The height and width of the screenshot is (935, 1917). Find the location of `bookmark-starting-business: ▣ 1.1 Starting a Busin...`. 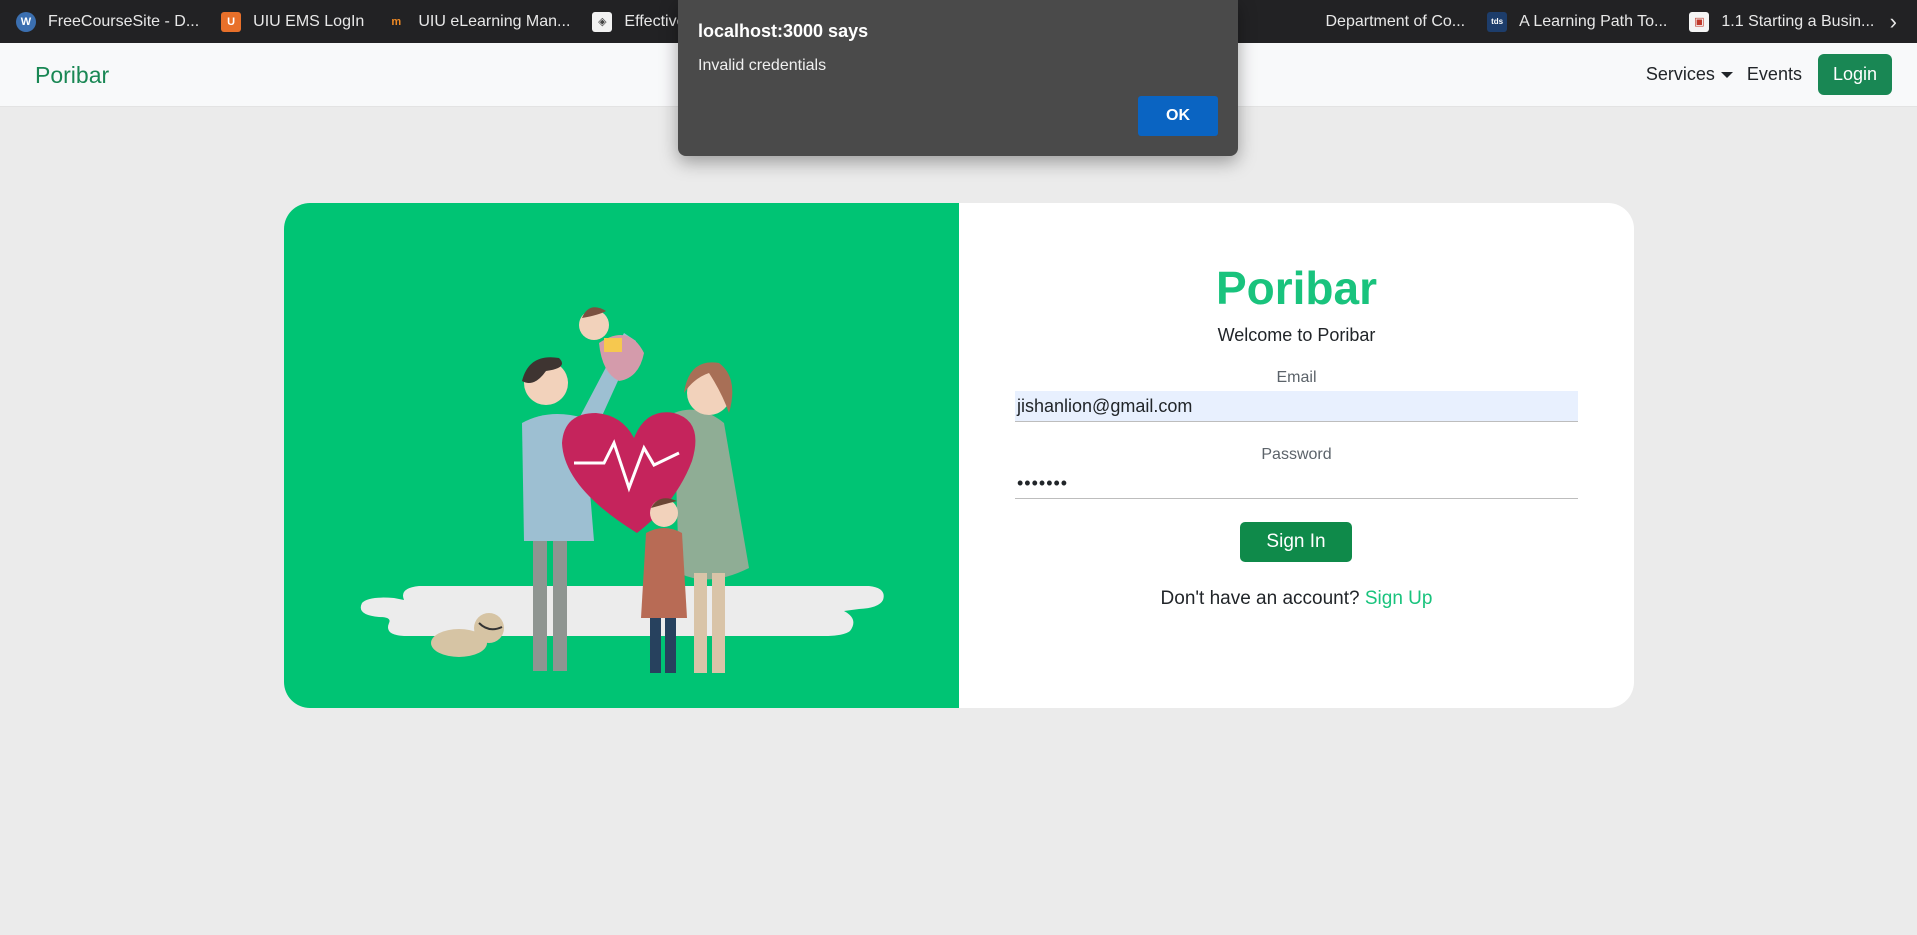

bookmark-starting-business: ▣ 1.1 Starting a Busin... is located at coordinates (1782, 21).